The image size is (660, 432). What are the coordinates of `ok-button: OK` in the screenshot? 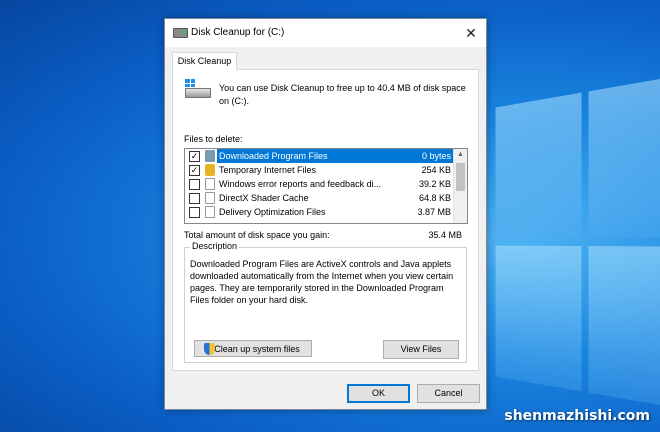 It's located at (378, 393).